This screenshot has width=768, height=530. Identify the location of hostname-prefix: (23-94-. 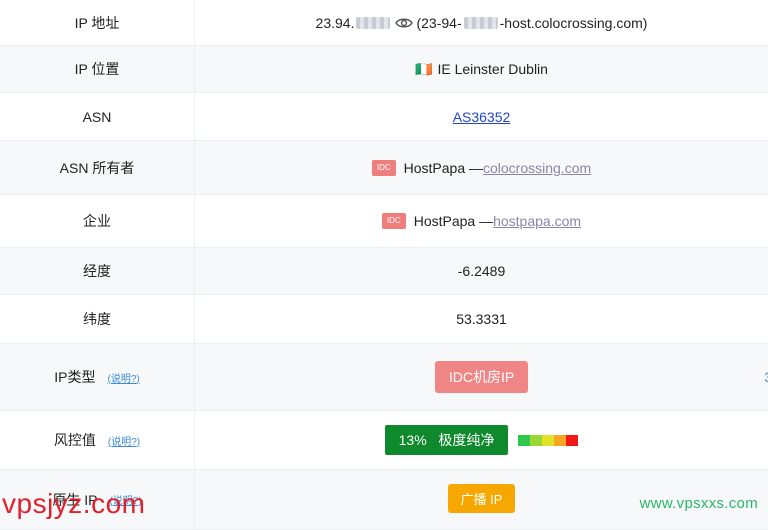
(439, 22).